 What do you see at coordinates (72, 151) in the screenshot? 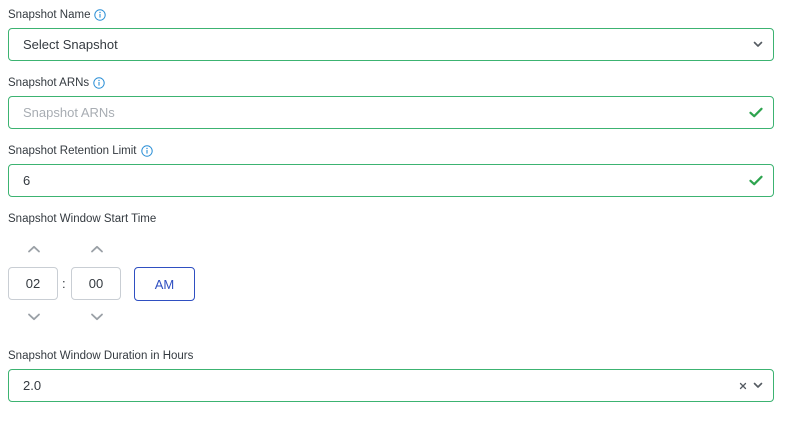
I see `retention-limit-label-text: Snapshot Retention Limit` at bounding box center [72, 151].